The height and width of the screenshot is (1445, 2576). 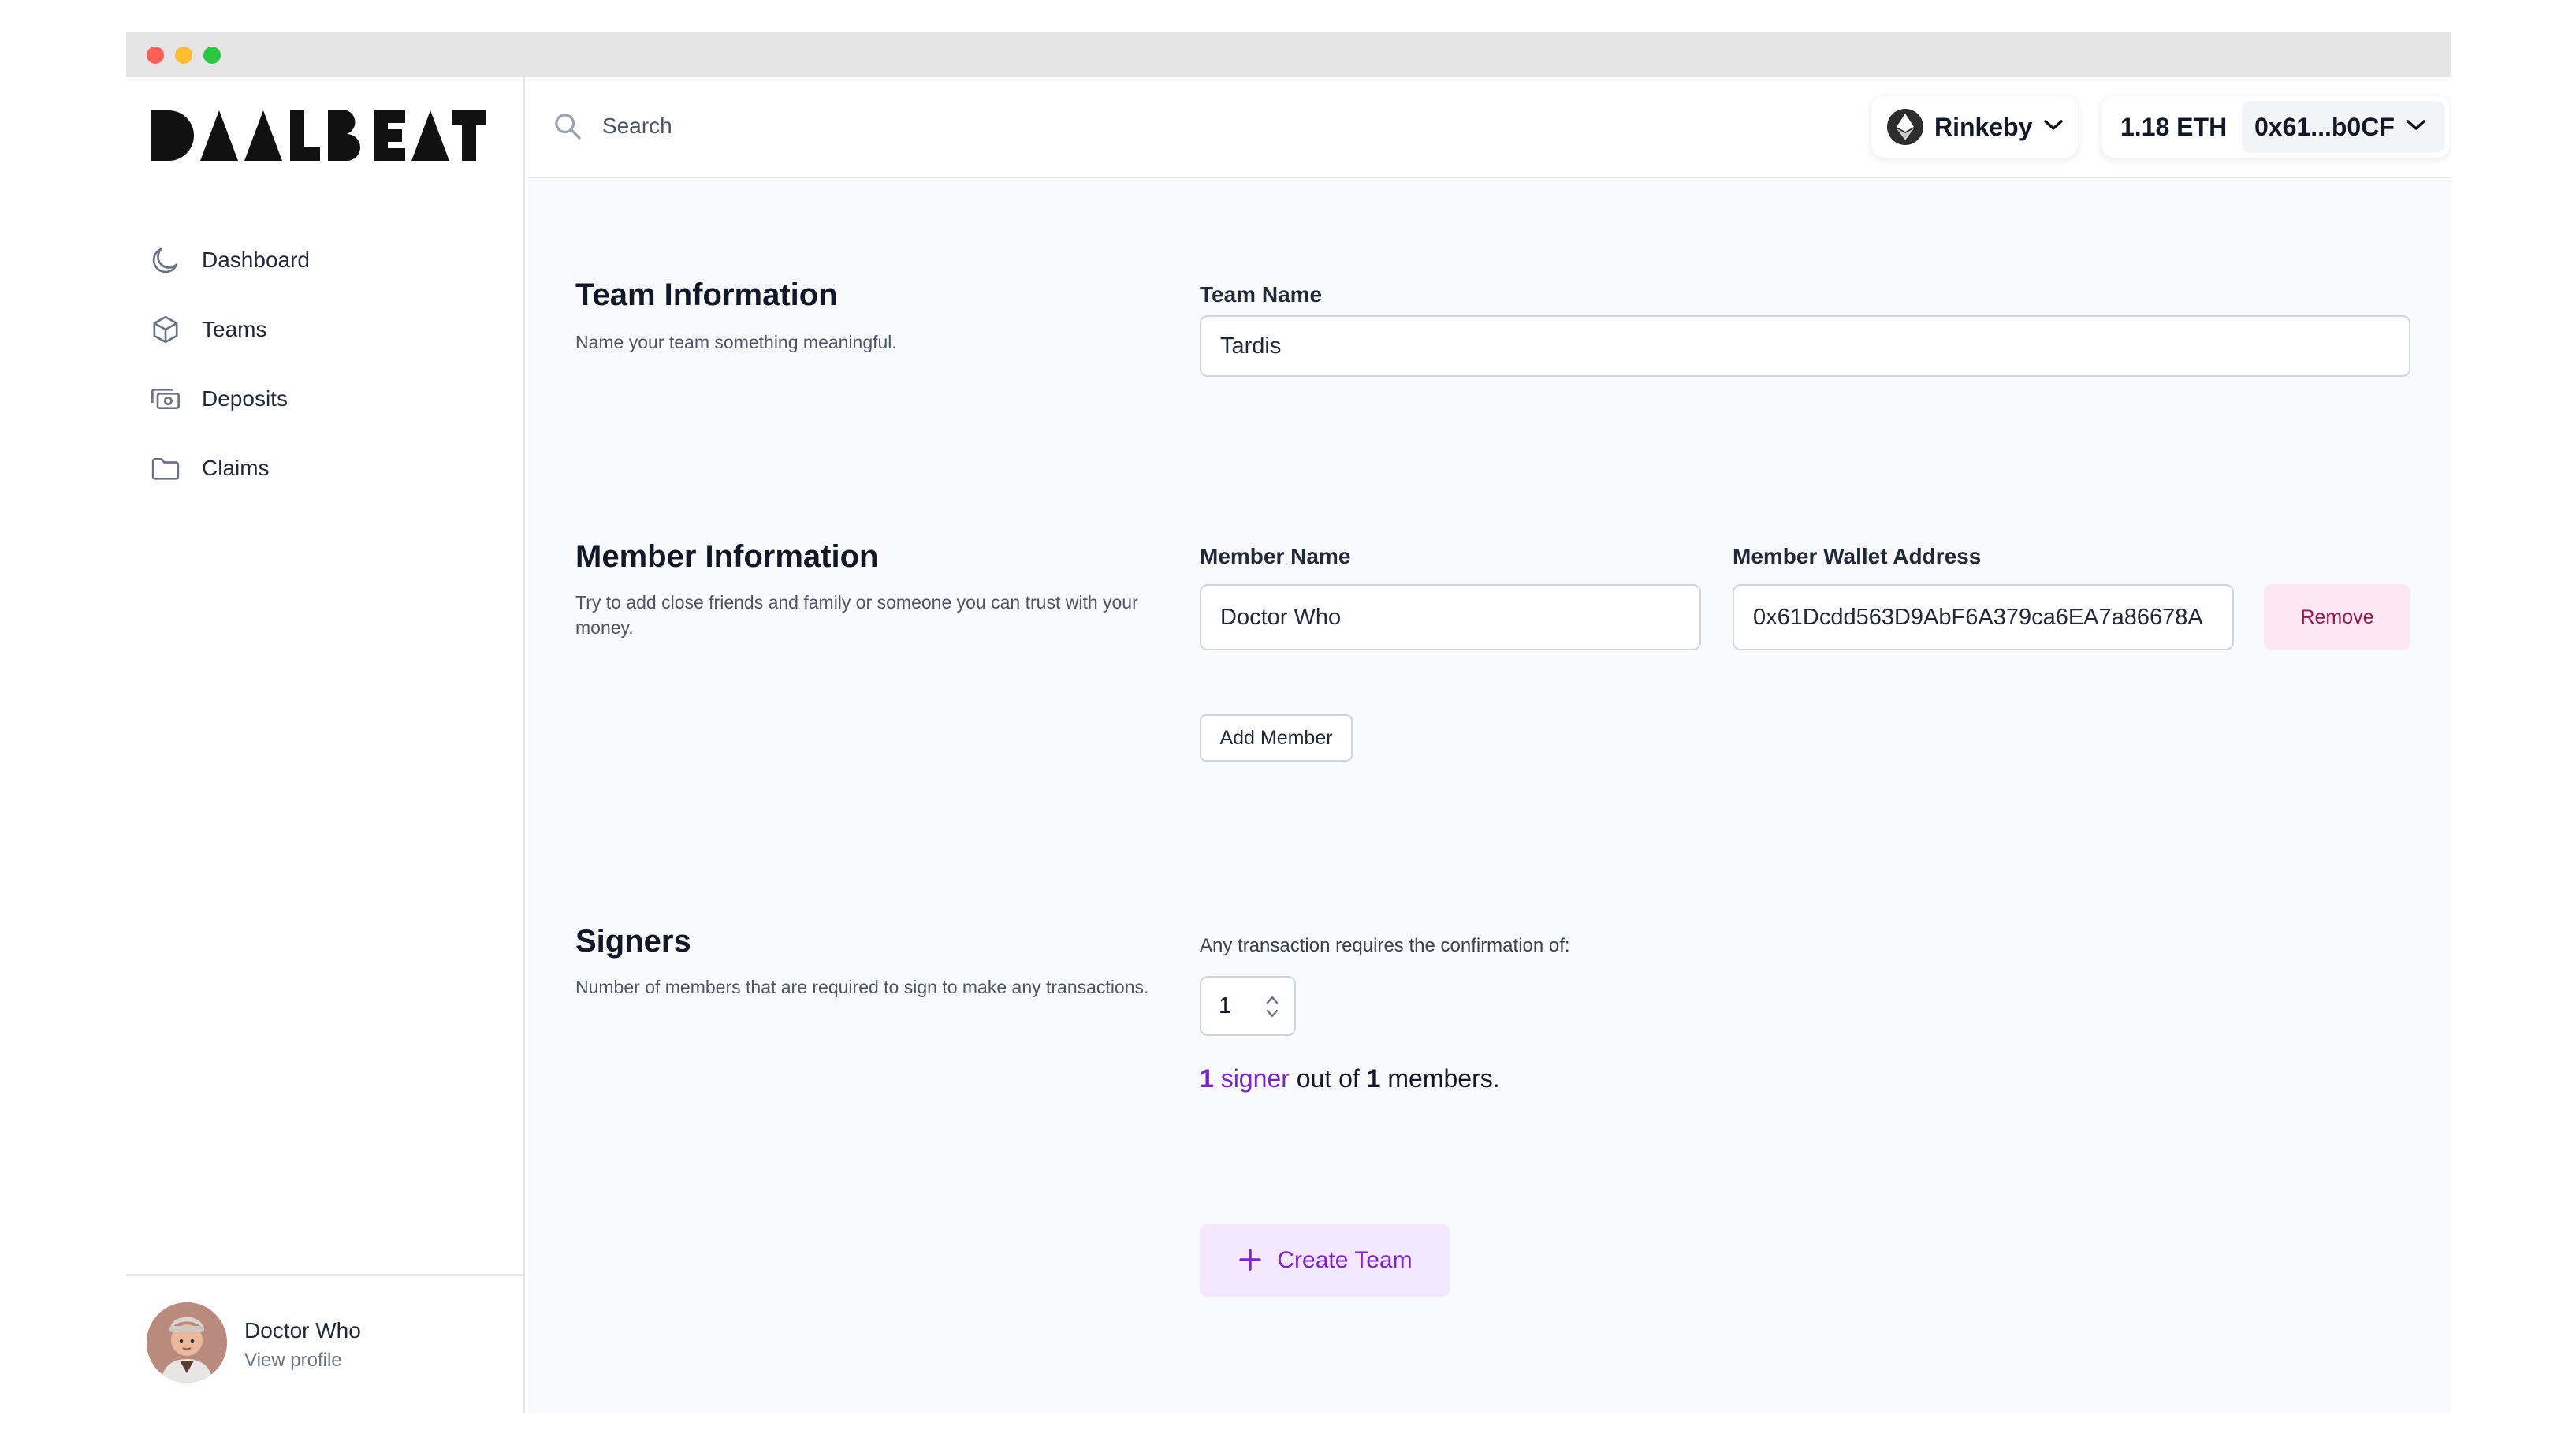 What do you see at coordinates (706, 294) in the screenshot?
I see `team-info-title: Team Information` at bounding box center [706, 294].